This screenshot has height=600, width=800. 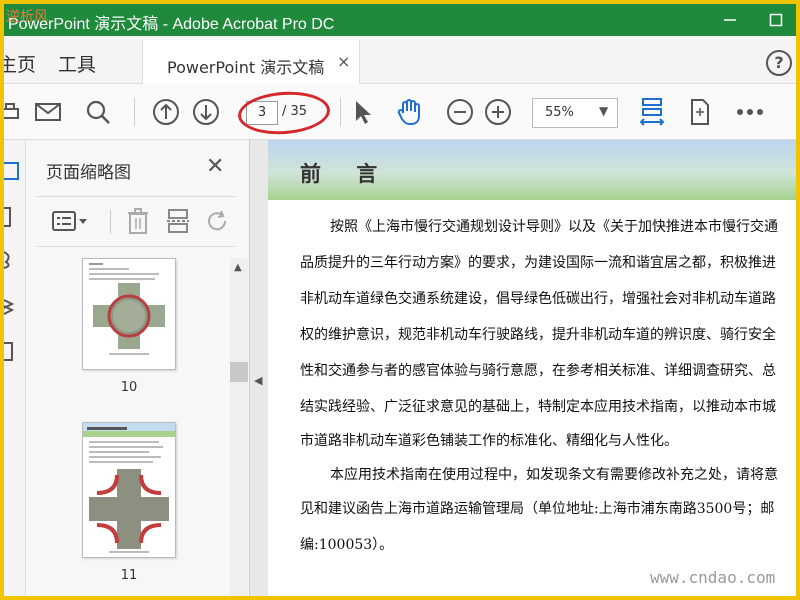 I want to click on body-line: 市道路非机动车道彩色铺装工作的标准化、精细化与人性化。, so click(x=489, y=441).